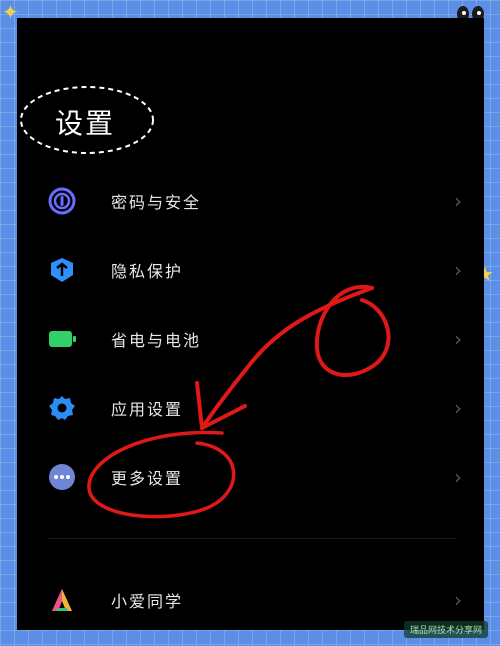  Describe the element at coordinates (147, 601) in the screenshot. I see `menu-item-label: 小爱同学` at that location.